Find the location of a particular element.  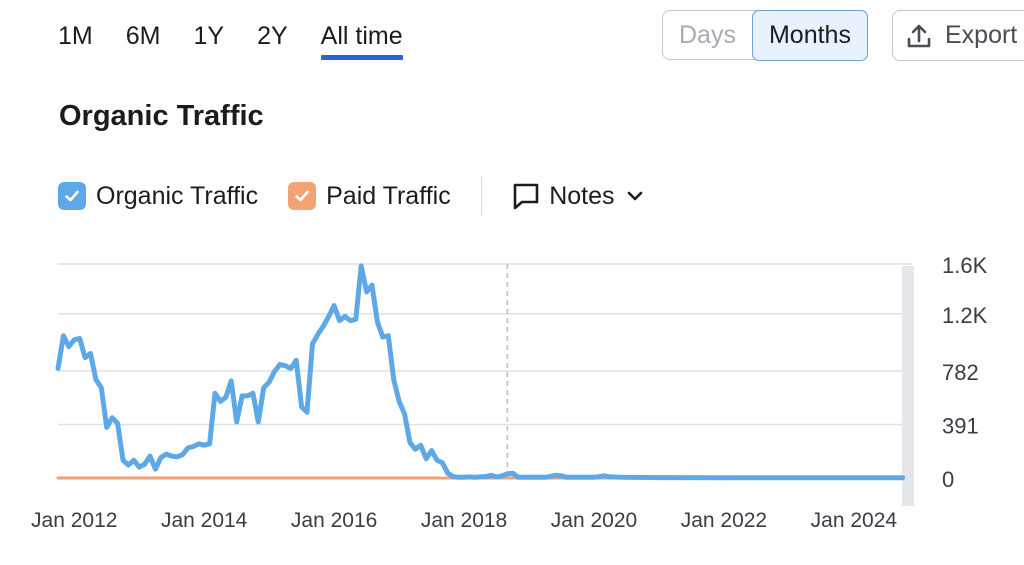

y-tick-label: 782 is located at coordinates (960, 372).